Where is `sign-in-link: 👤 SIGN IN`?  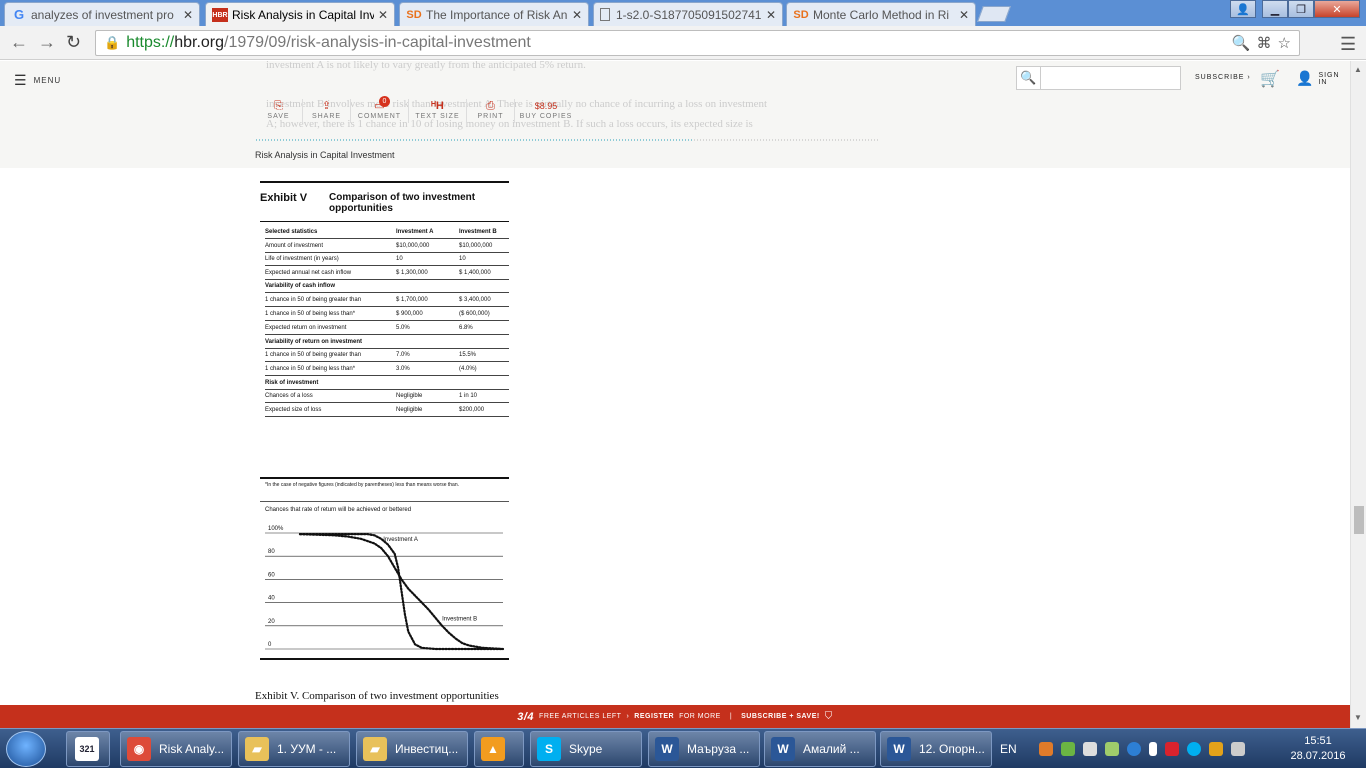
sign-in-link: 👤 SIGN IN is located at coordinates (1323, 78).